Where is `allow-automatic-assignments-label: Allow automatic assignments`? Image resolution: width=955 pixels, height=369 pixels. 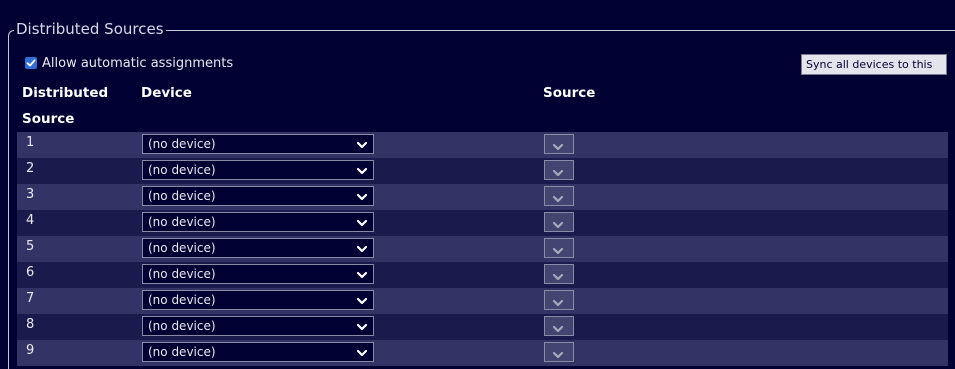 allow-automatic-assignments-label: Allow automatic assignments is located at coordinates (138, 63).